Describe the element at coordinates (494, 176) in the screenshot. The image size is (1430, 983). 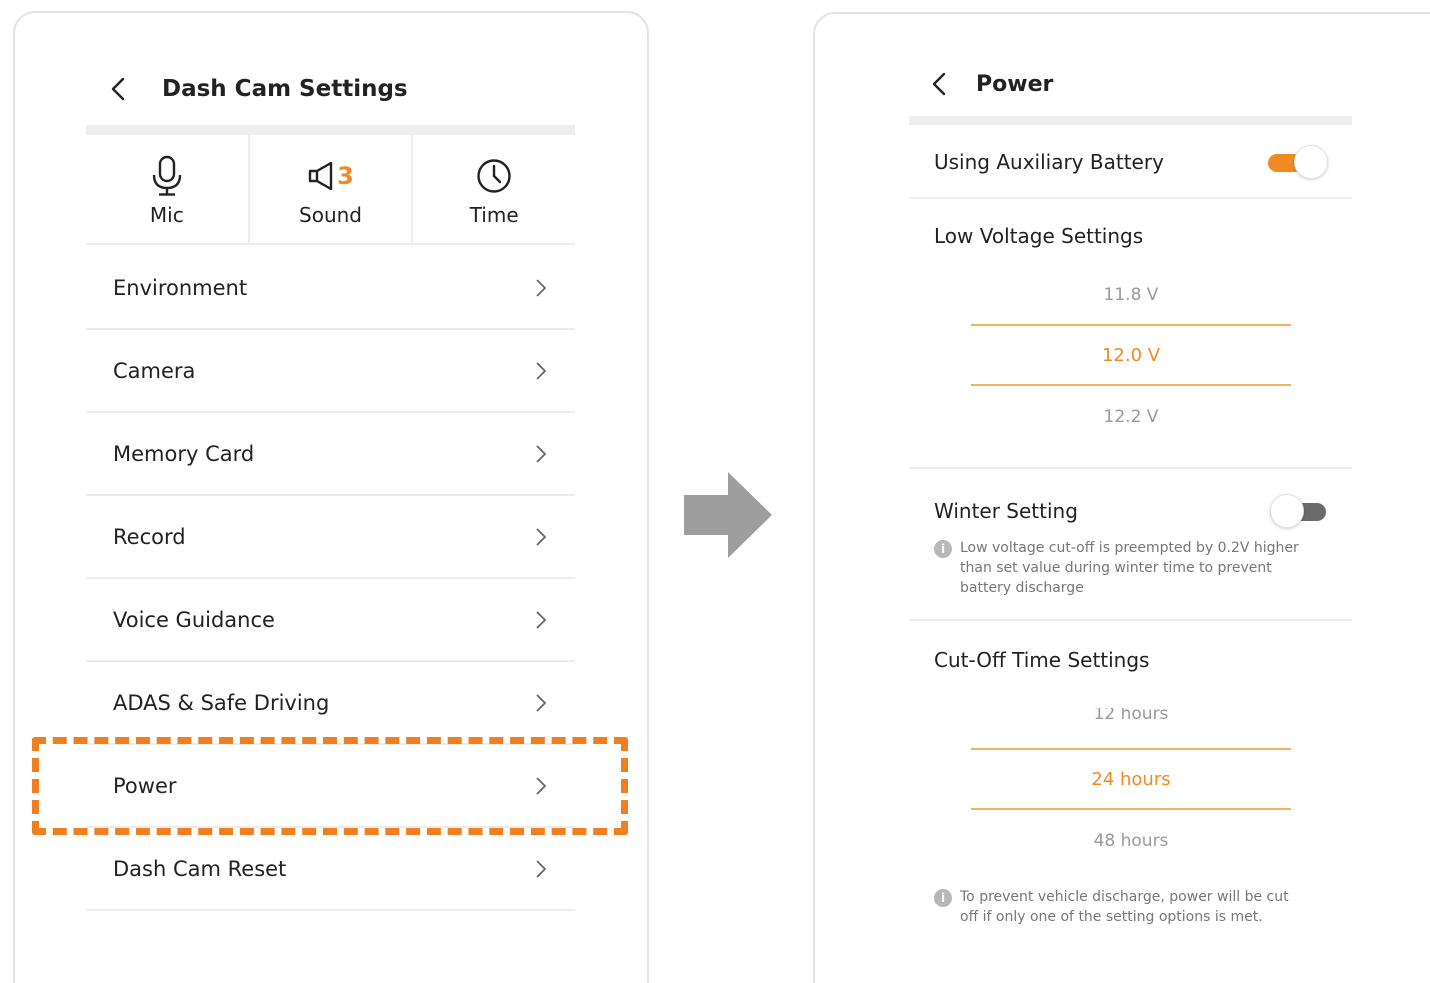
I see `clock-icon` at that location.